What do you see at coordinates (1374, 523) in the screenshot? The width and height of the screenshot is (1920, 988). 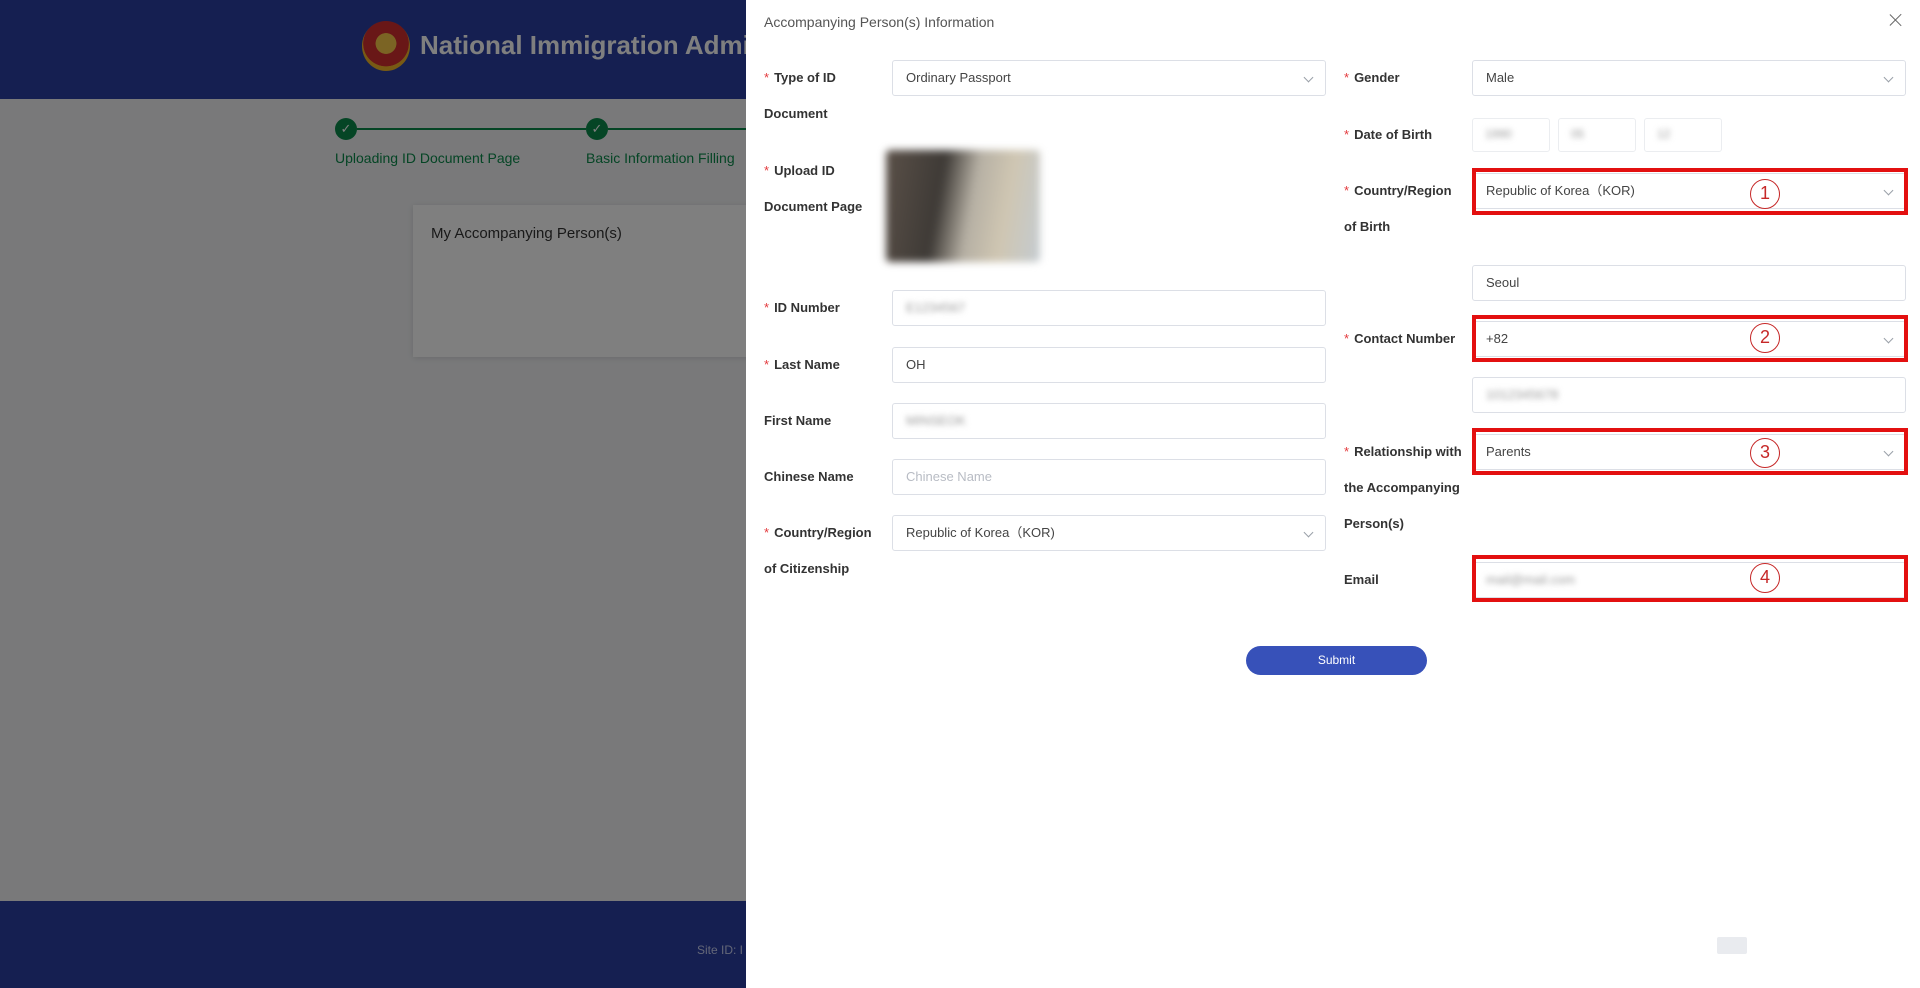 I see `relationship-label-line3: Person(s)` at bounding box center [1374, 523].